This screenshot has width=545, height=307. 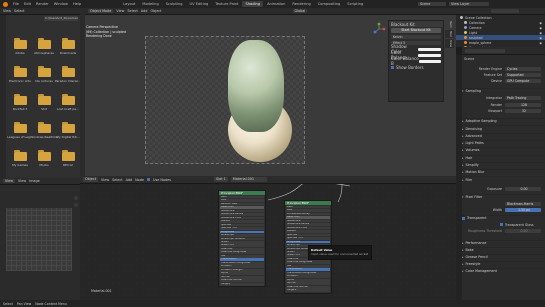 What do you see at coordinates (416, 30) in the screenshot?
I see `start-blackout-button: Start Blackout Kit` at bounding box center [416, 30].